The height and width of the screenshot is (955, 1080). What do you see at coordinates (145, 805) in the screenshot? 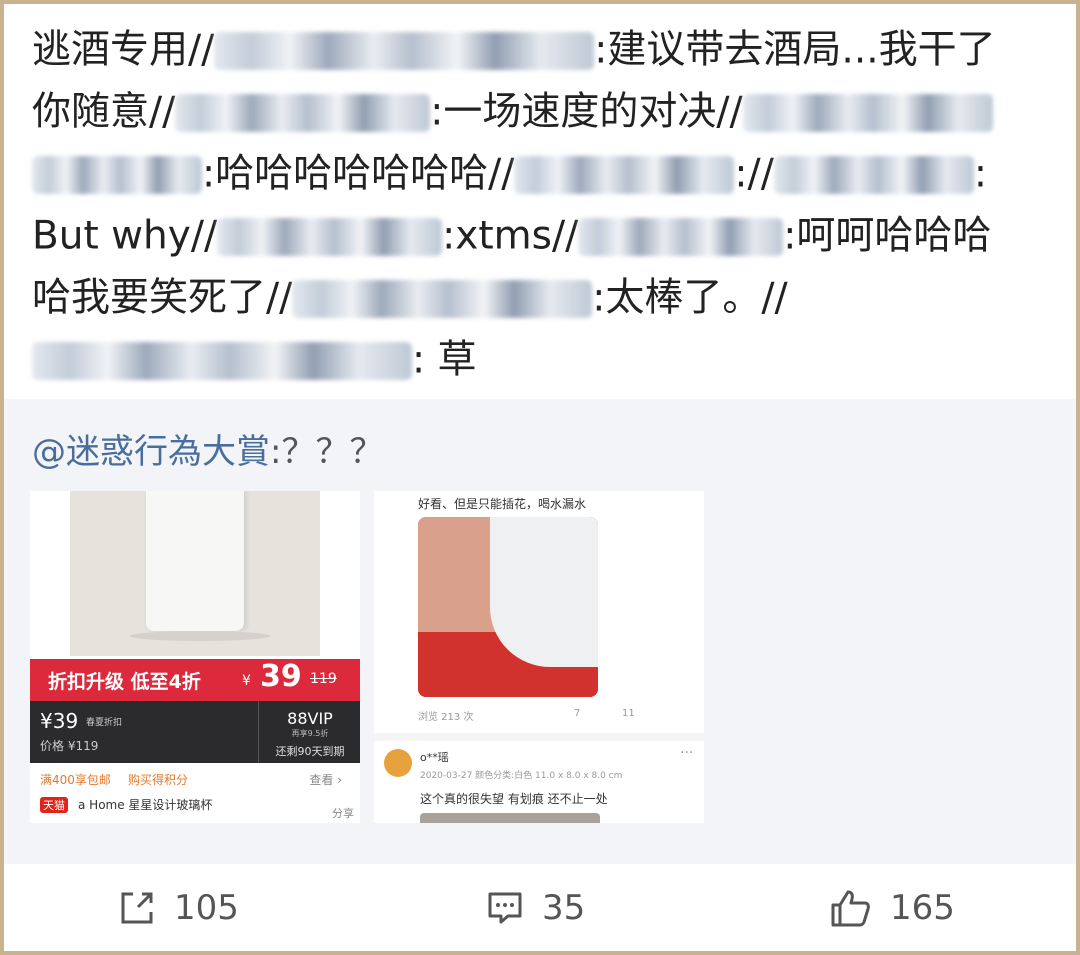
I see `product-name: a Home 星星设计玻璃杯` at bounding box center [145, 805].